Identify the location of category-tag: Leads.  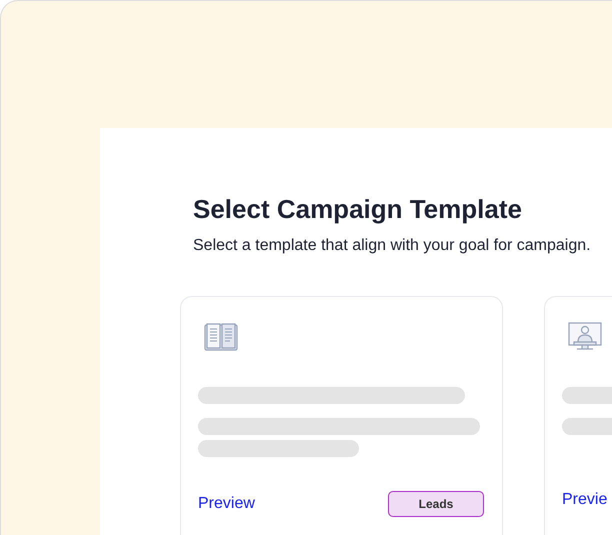
(436, 504).